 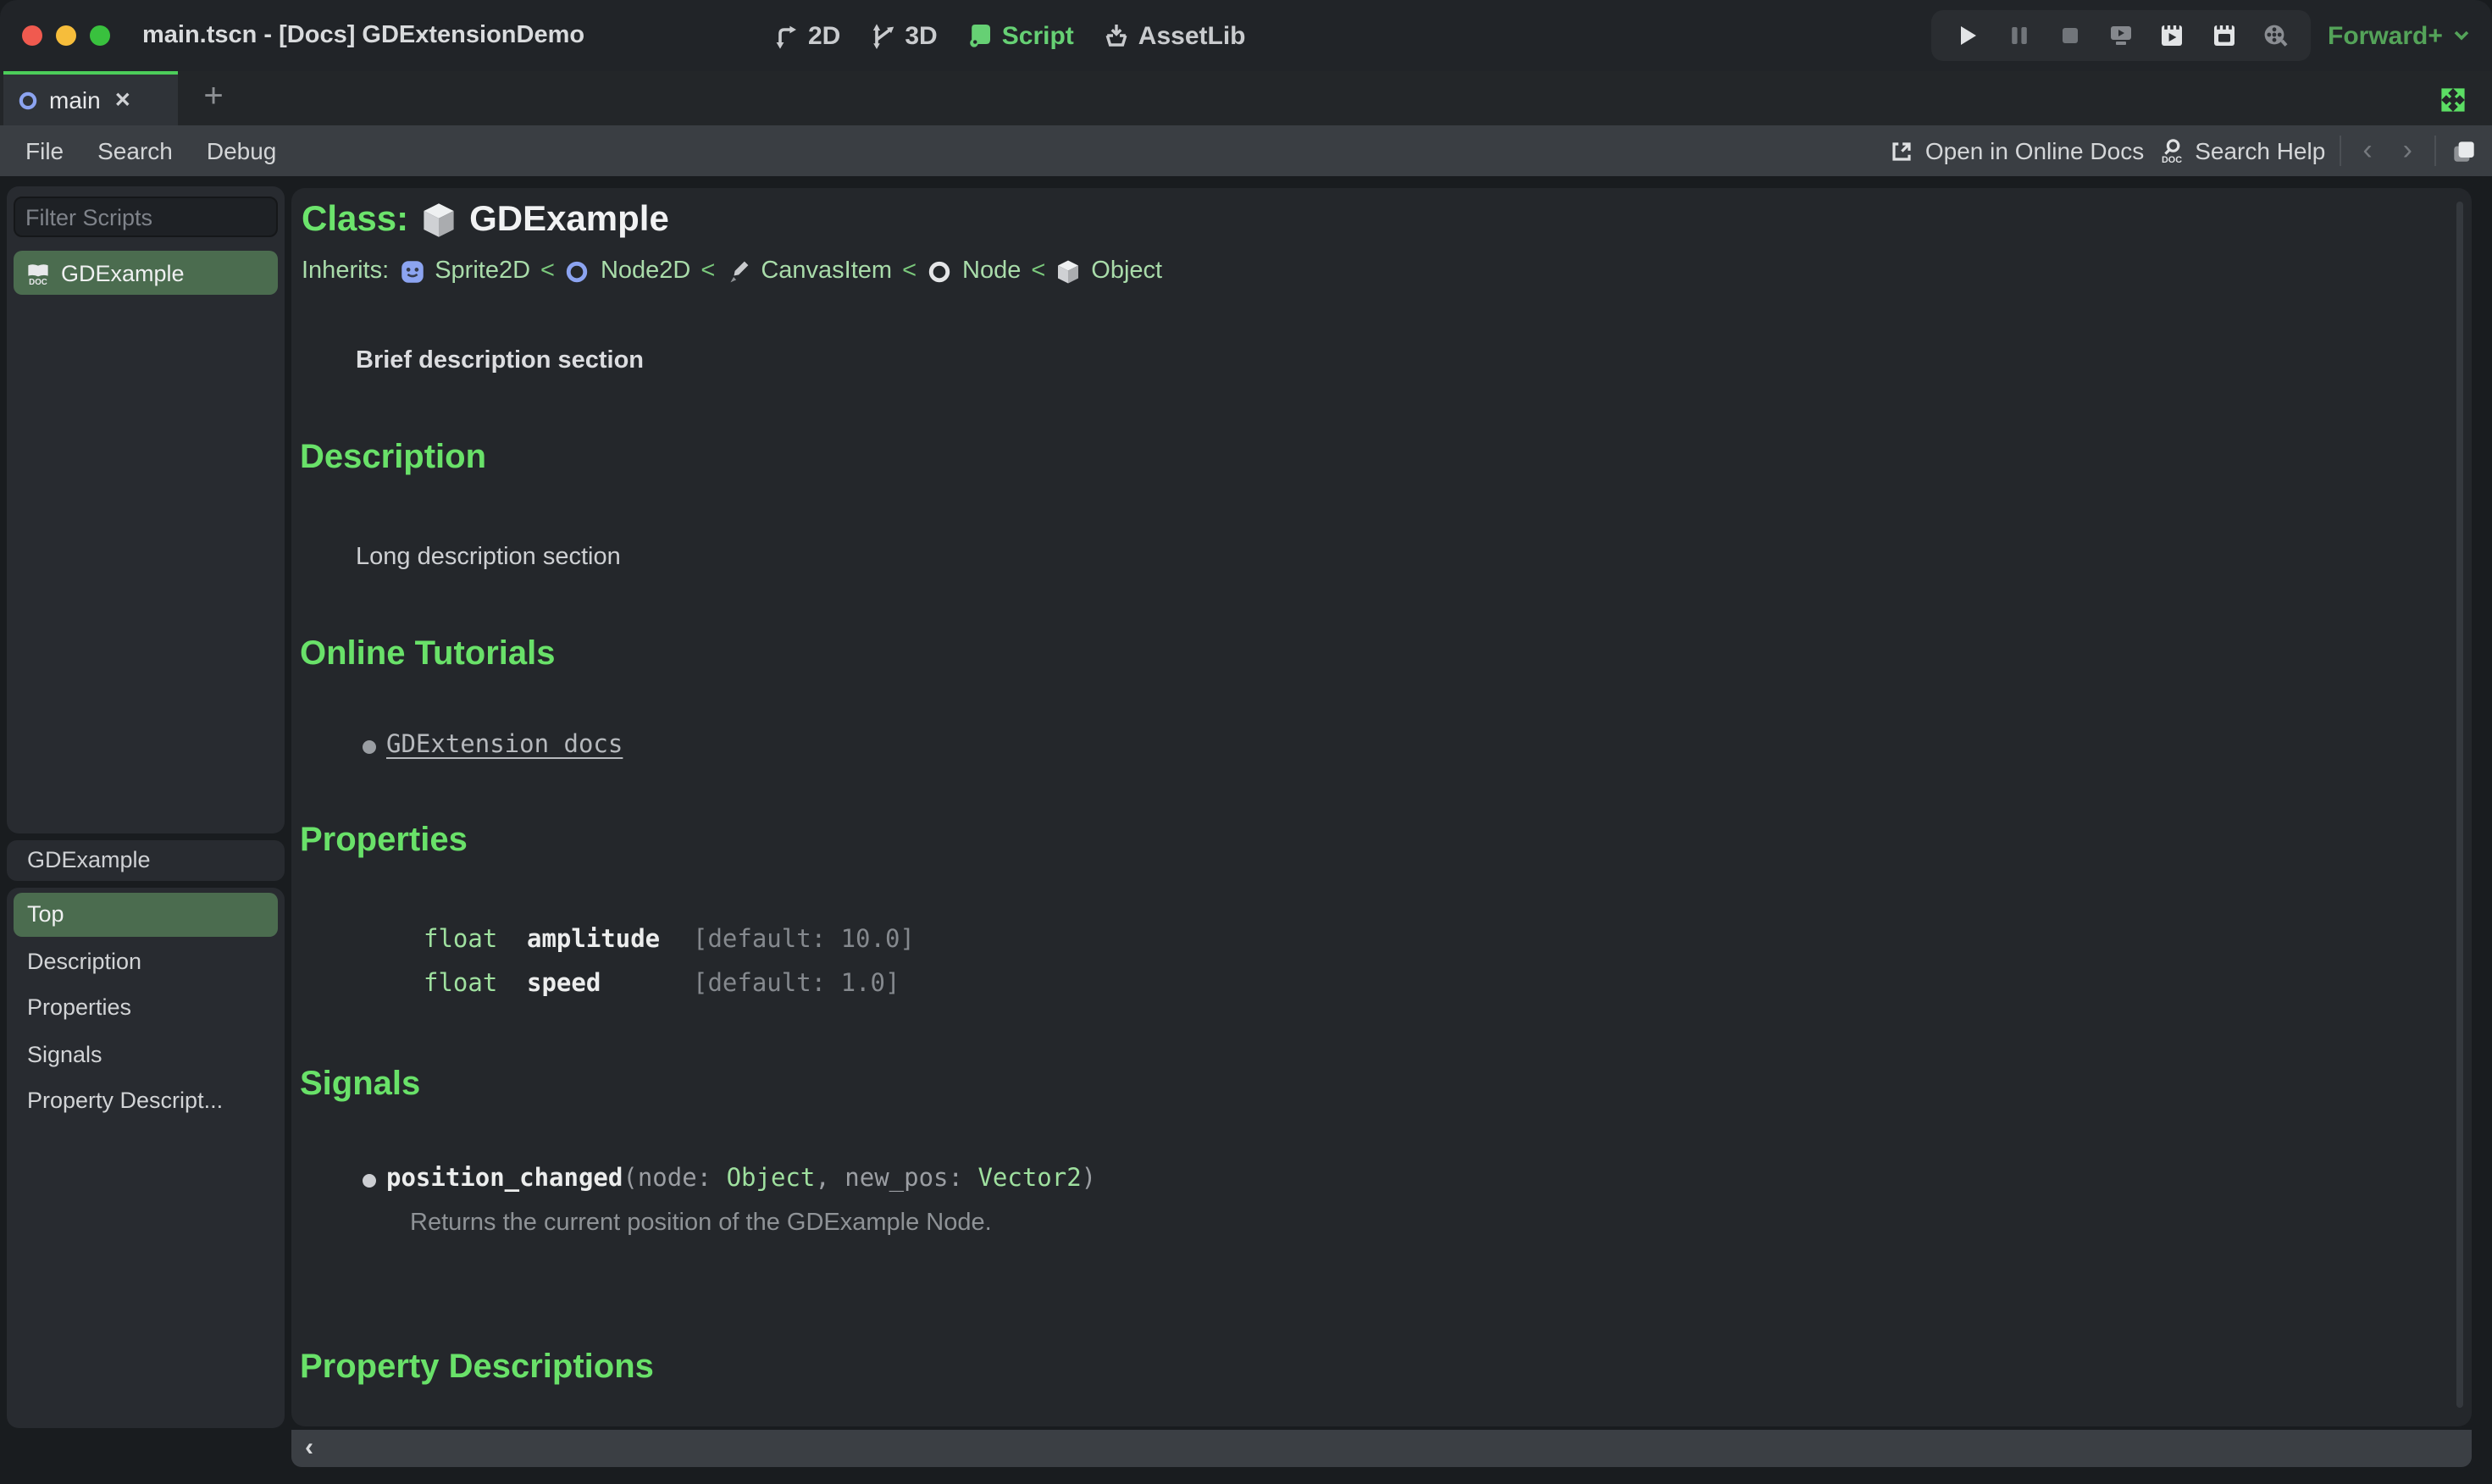 What do you see at coordinates (44, 150) in the screenshot?
I see `menu-file: File` at bounding box center [44, 150].